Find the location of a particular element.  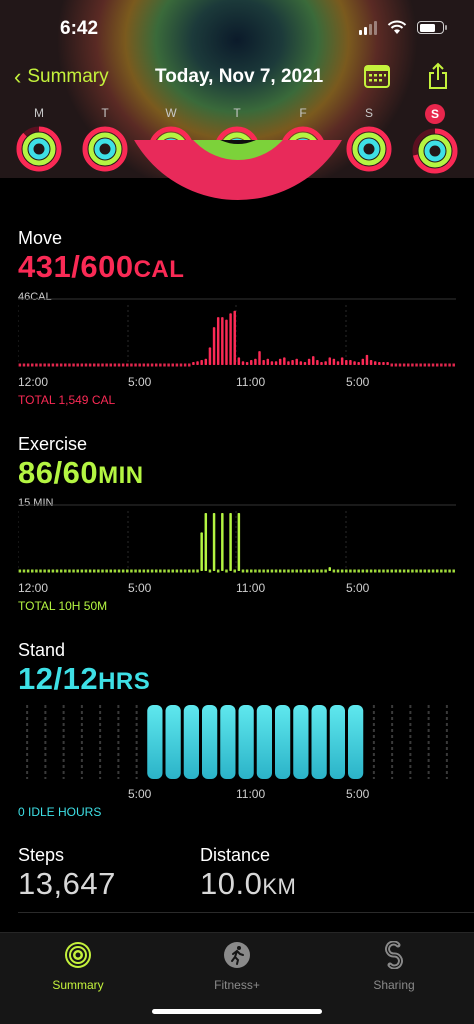

activity-rings-large is located at coordinates (238, 170).